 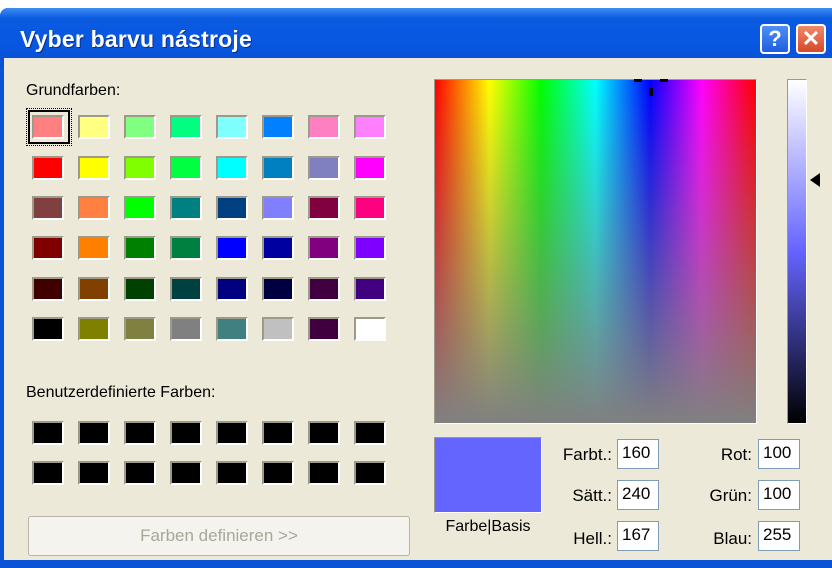 What do you see at coordinates (136, 39) in the screenshot?
I see `window-title: Vyber barvu nástroje` at bounding box center [136, 39].